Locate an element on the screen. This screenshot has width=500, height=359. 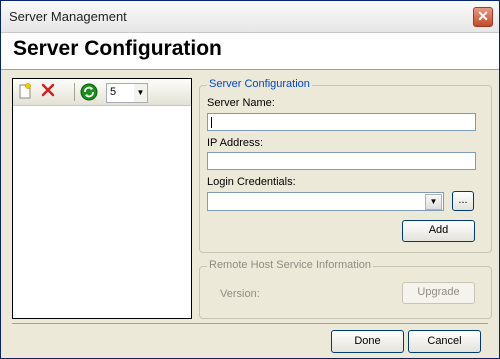
done-button: Done is located at coordinates (367, 341).